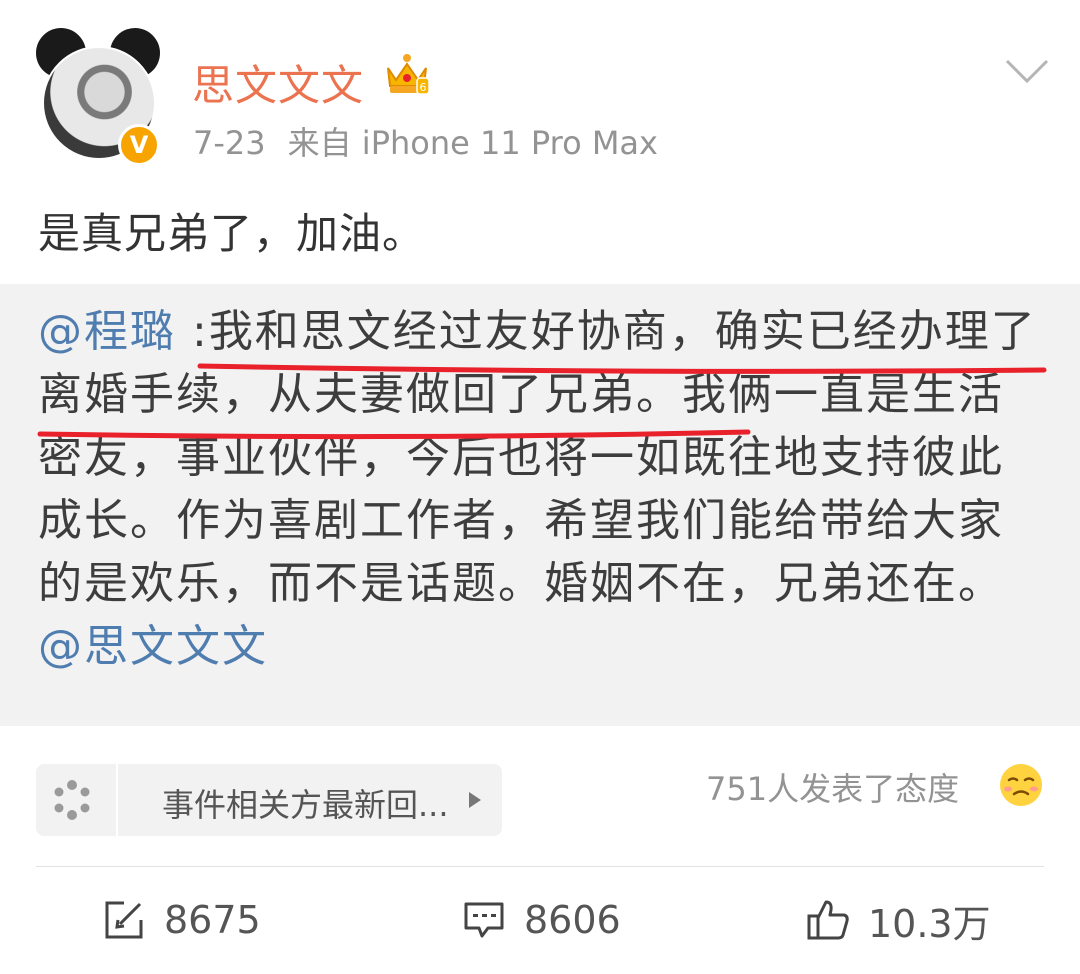  I want to click on verified-badge-icon: V, so click(139, 145).